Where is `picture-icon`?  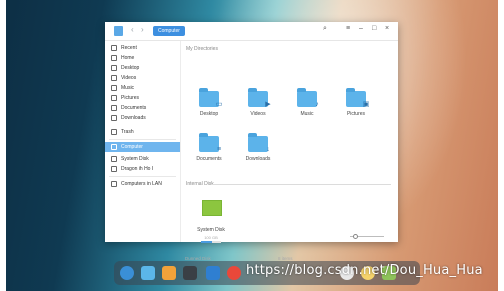 picture-icon is located at coordinates (114, 98).